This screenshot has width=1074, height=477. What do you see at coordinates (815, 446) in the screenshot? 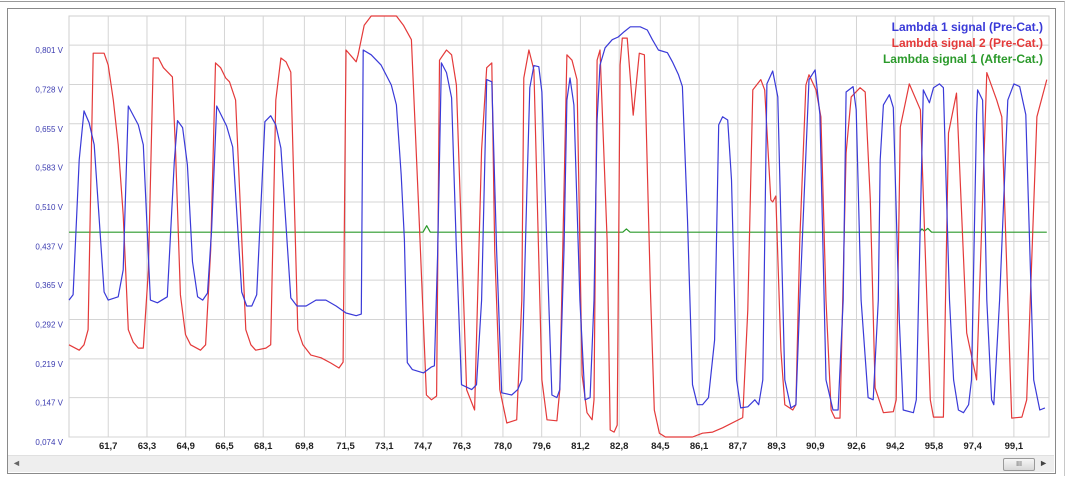
I see `x-tick-label: 90,9` at bounding box center [815, 446].